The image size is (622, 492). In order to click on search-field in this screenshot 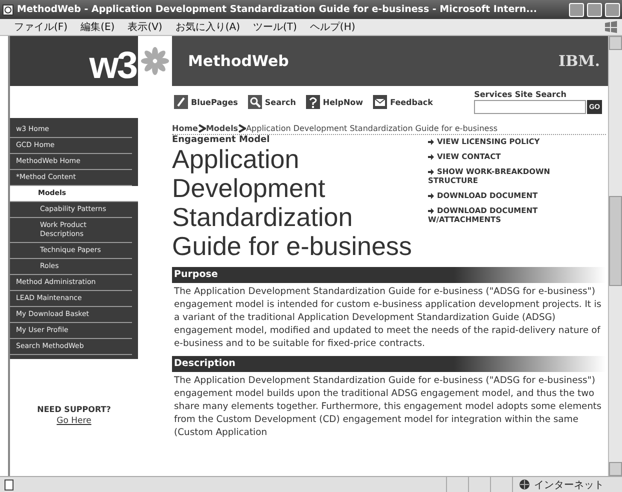, I will do `click(530, 107)`.